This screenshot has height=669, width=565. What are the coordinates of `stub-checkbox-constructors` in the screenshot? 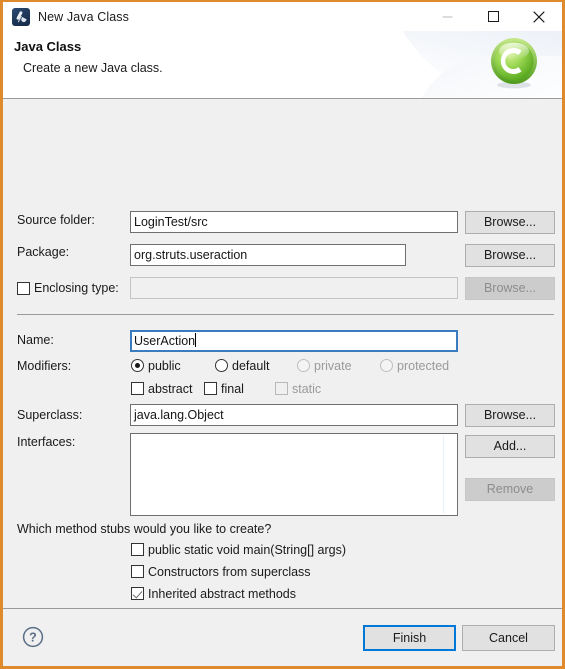 It's located at (137, 571).